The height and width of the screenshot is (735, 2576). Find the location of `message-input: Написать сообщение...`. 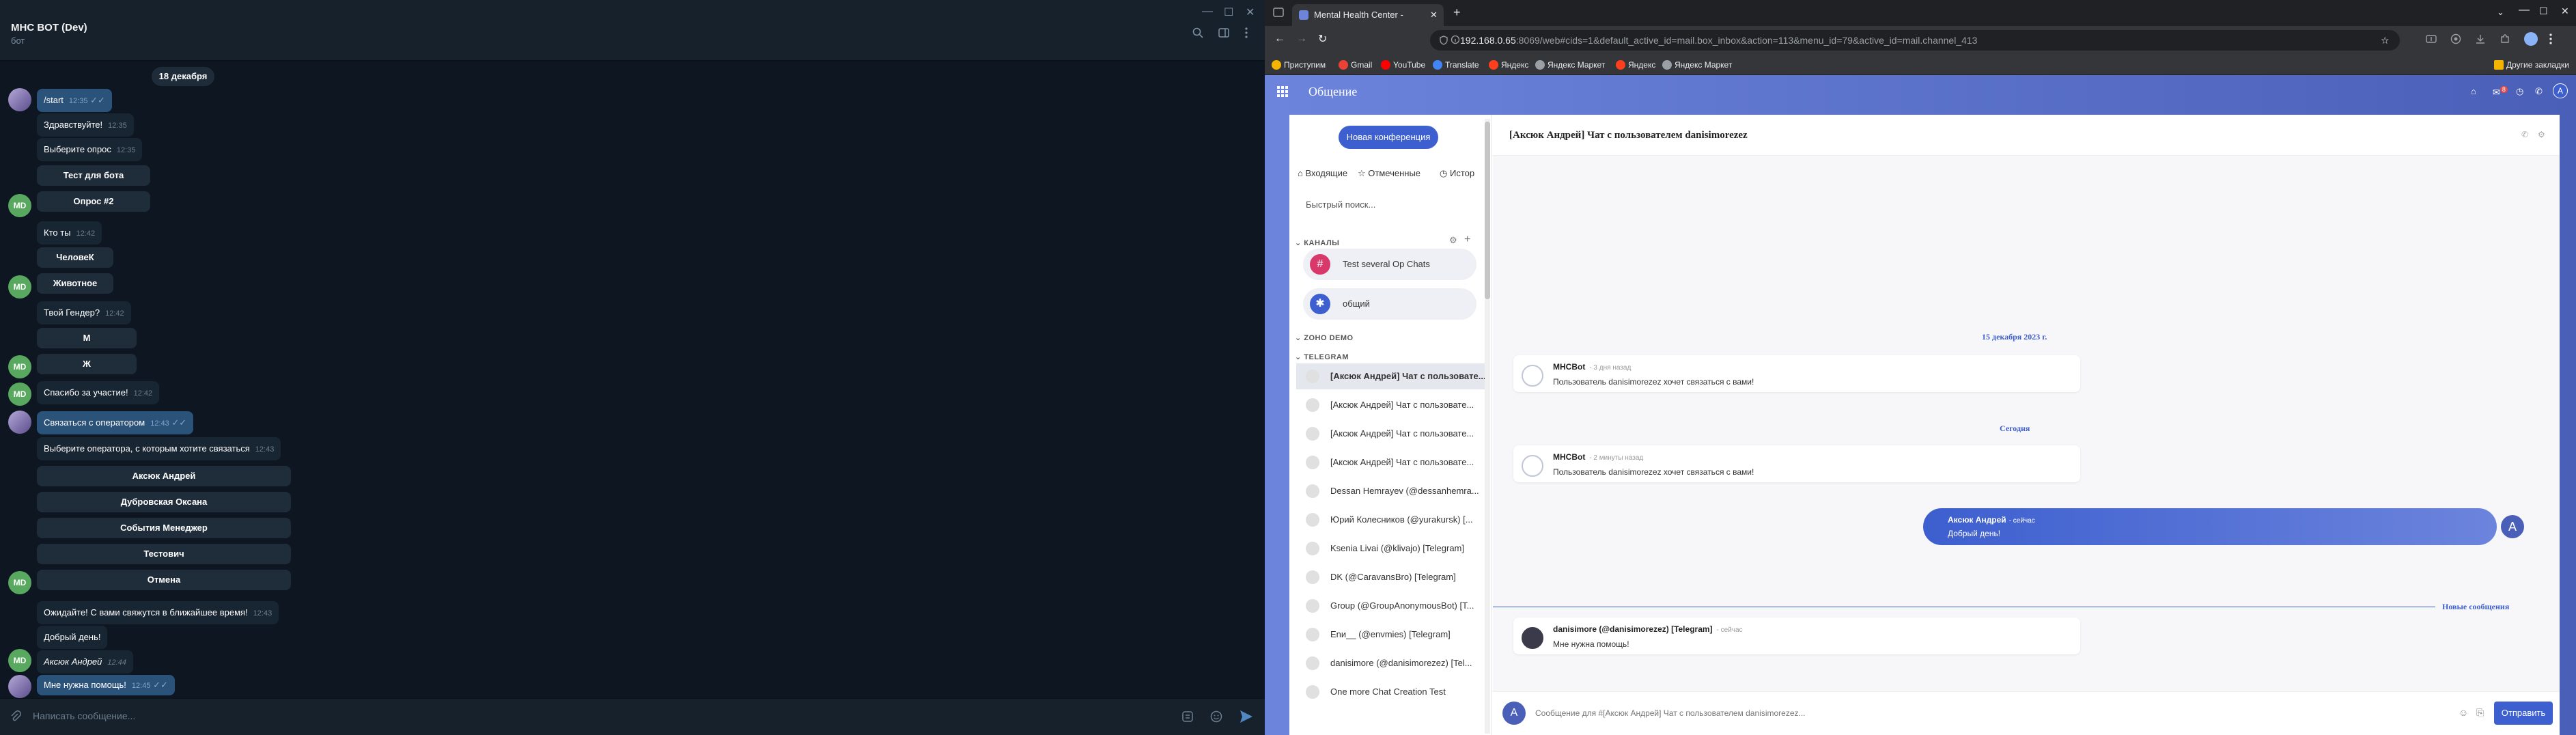

message-input: Написать сообщение... is located at coordinates (84, 715).